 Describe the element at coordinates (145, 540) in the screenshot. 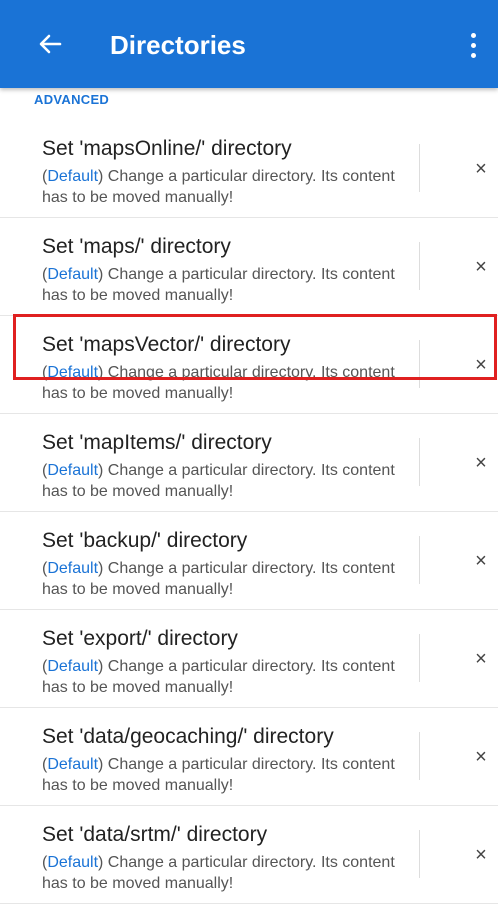

I see `list-item-title: Set 'backup/' directory` at that location.